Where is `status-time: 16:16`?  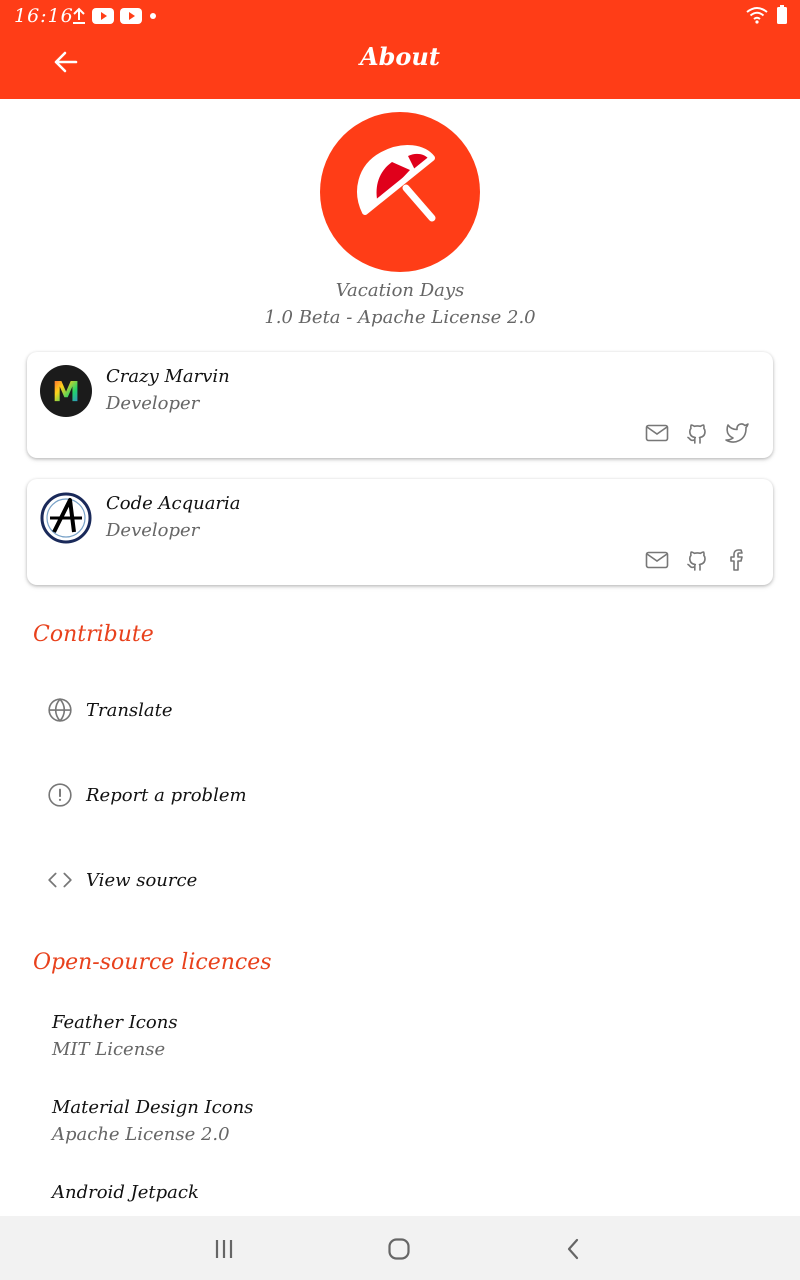
status-time: 16:16 is located at coordinates (44, 16).